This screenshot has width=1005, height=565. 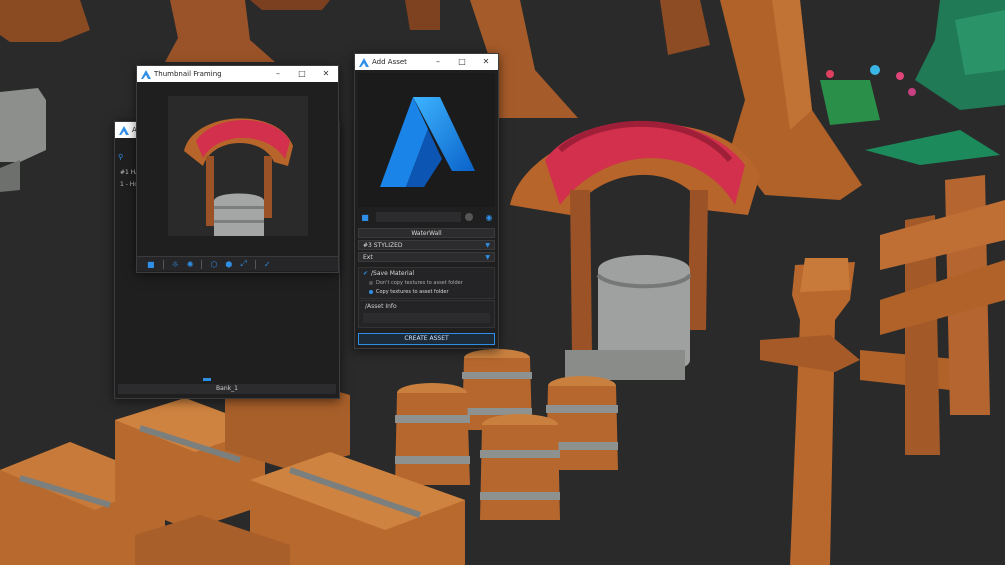 What do you see at coordinates (238, 185) in the screenshot?
I see `well-thumbnail-image` at bounding box center [238, 185].